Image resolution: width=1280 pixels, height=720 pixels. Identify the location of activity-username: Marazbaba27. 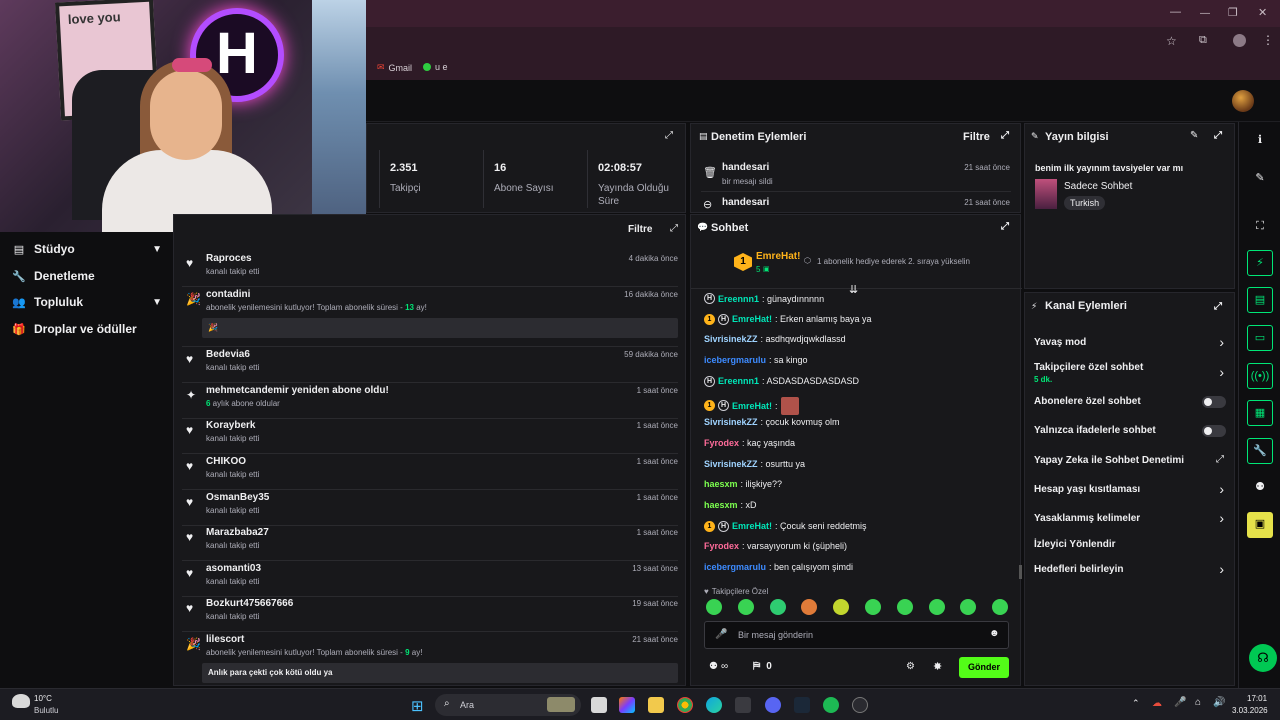
(237, 532).